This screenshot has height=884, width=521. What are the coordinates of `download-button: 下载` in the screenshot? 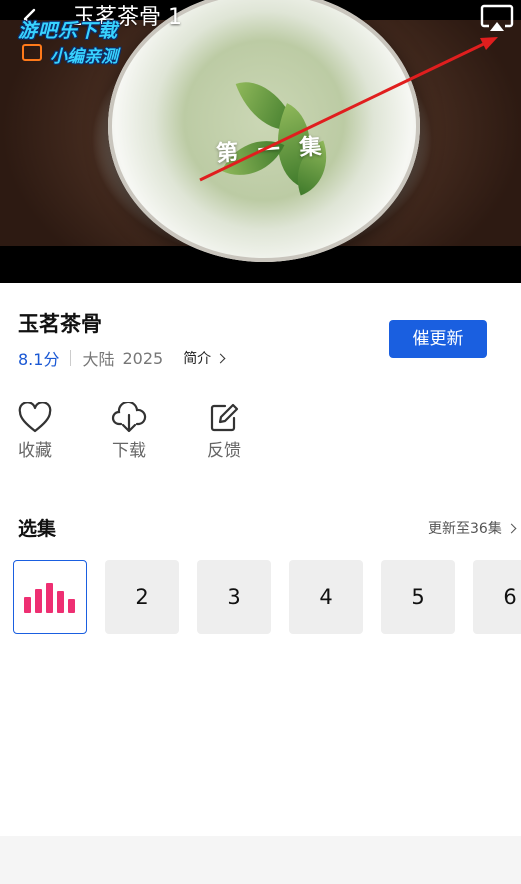 It's located at (129, 433).